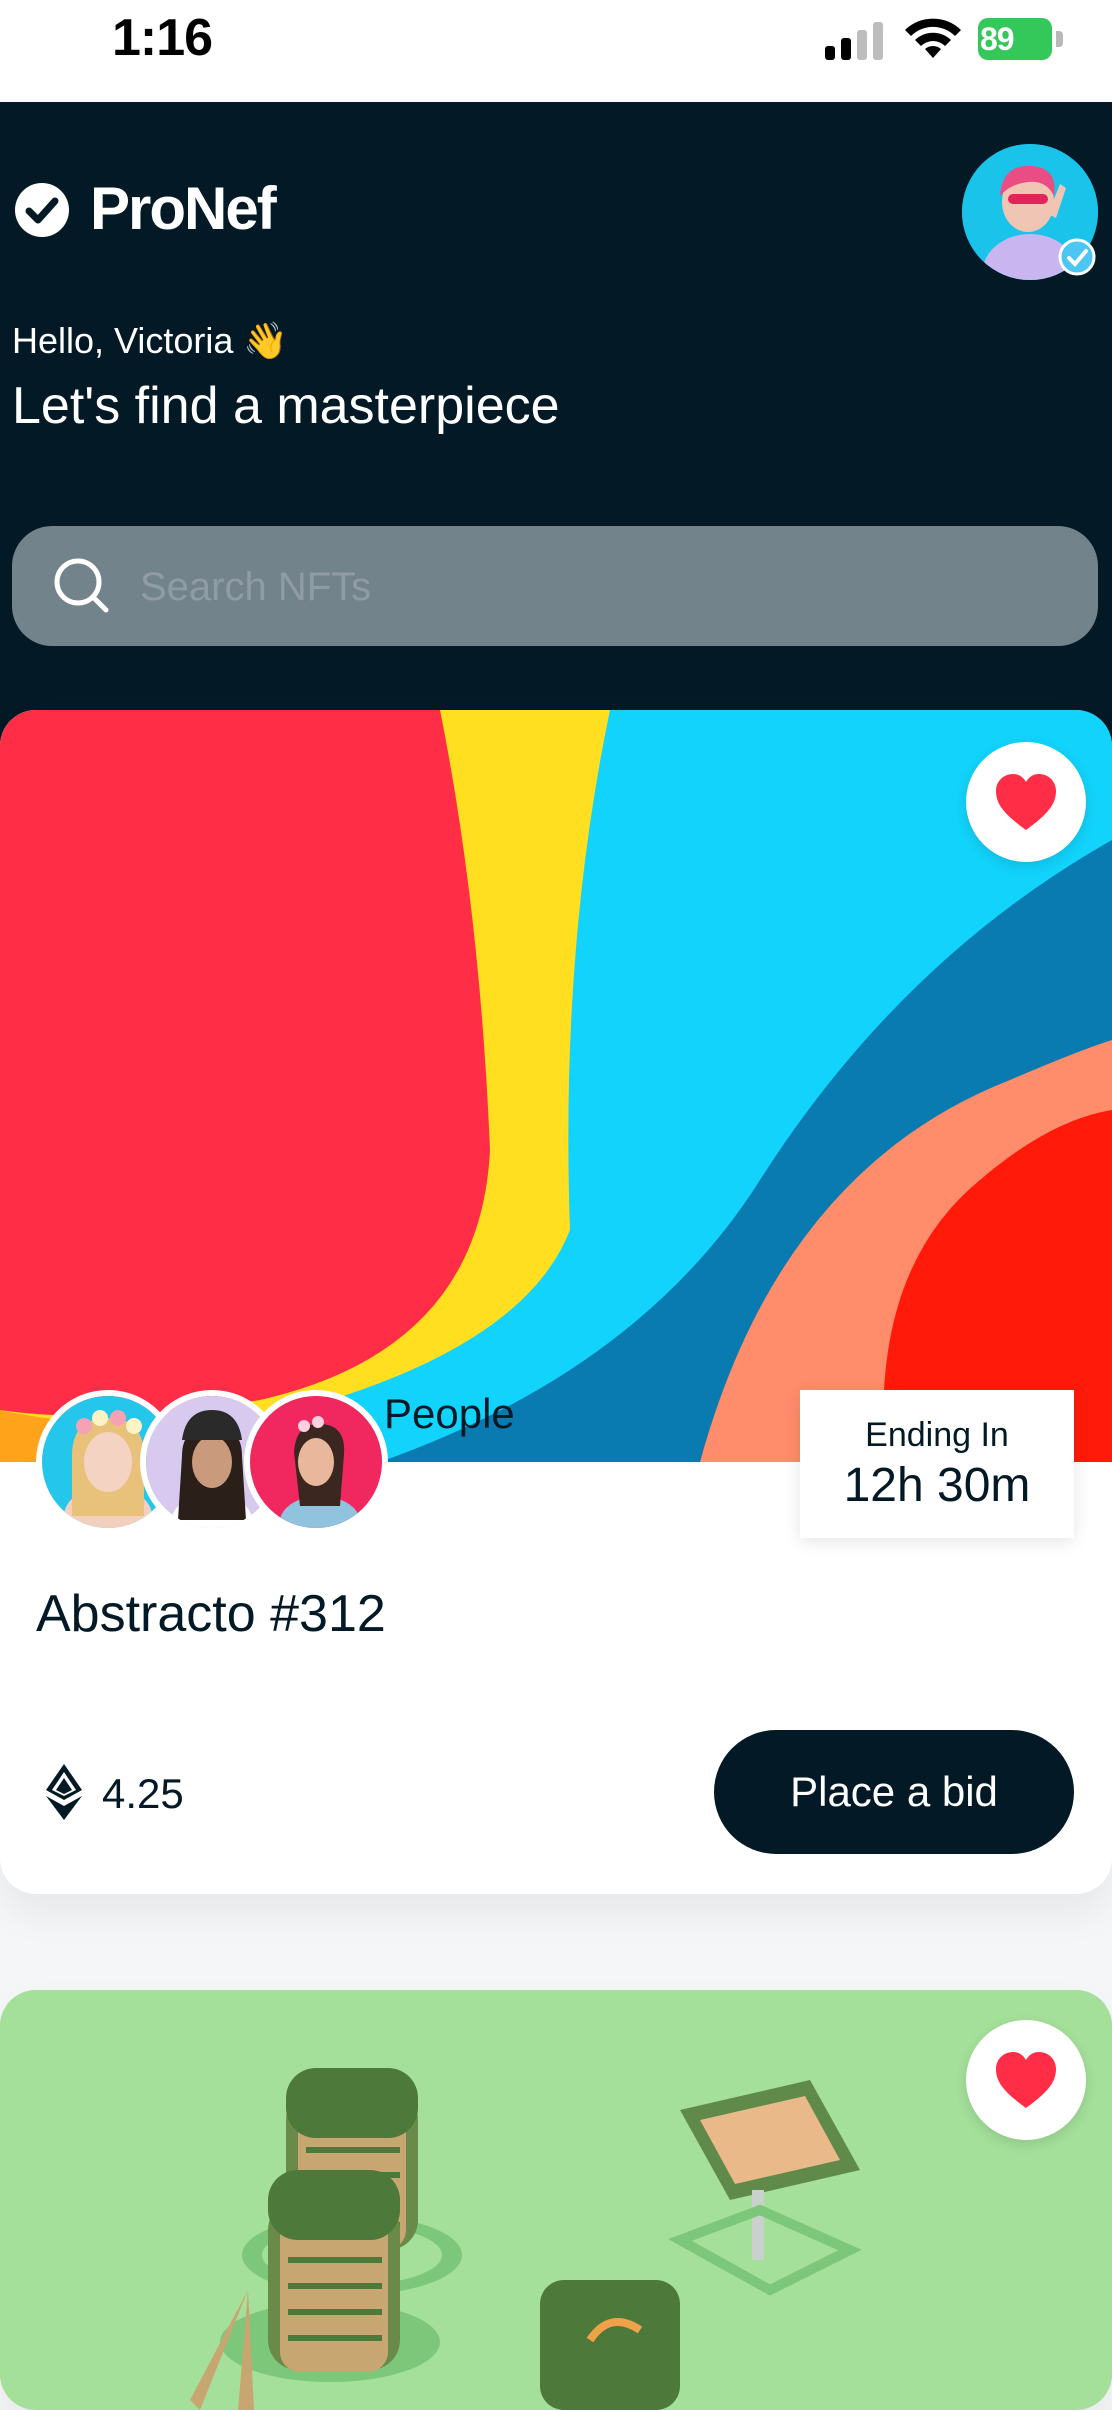 Image resolution: width=1112 pixels, height=2410 pixels. What do you see at coordinates (854, 41) in the screenshot?
I see `signal-icon` at bounding box center [854, 41].